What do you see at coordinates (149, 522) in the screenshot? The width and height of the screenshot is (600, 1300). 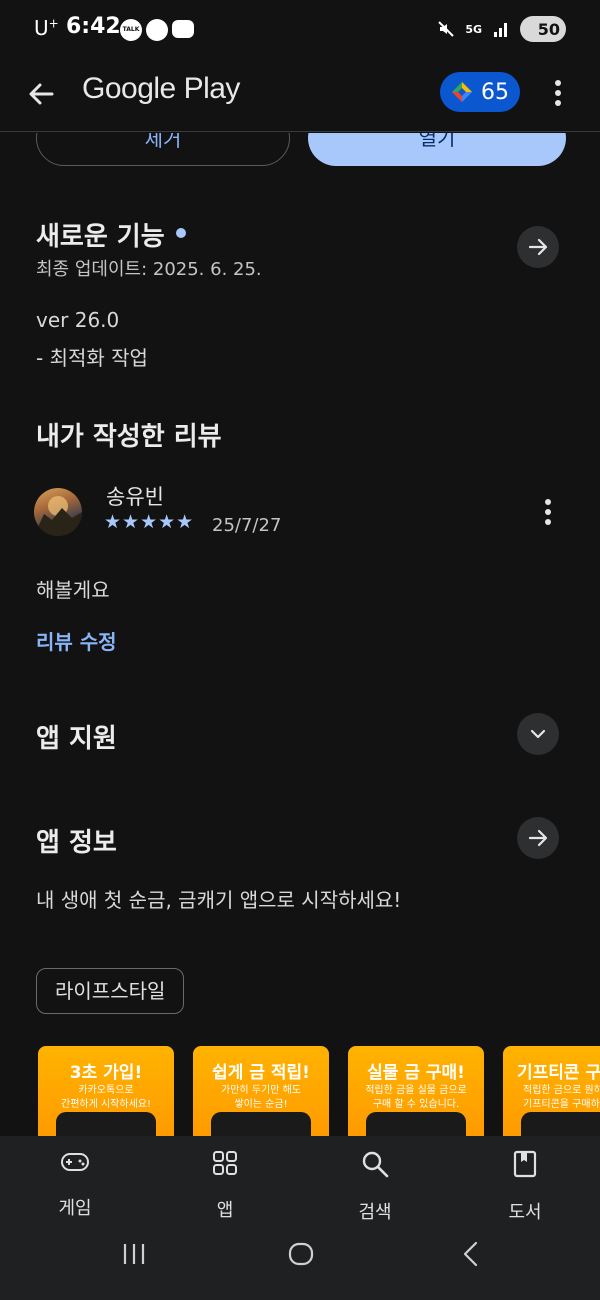 I see `star-rating: ★★★★★` at bounding box center [149, 522].